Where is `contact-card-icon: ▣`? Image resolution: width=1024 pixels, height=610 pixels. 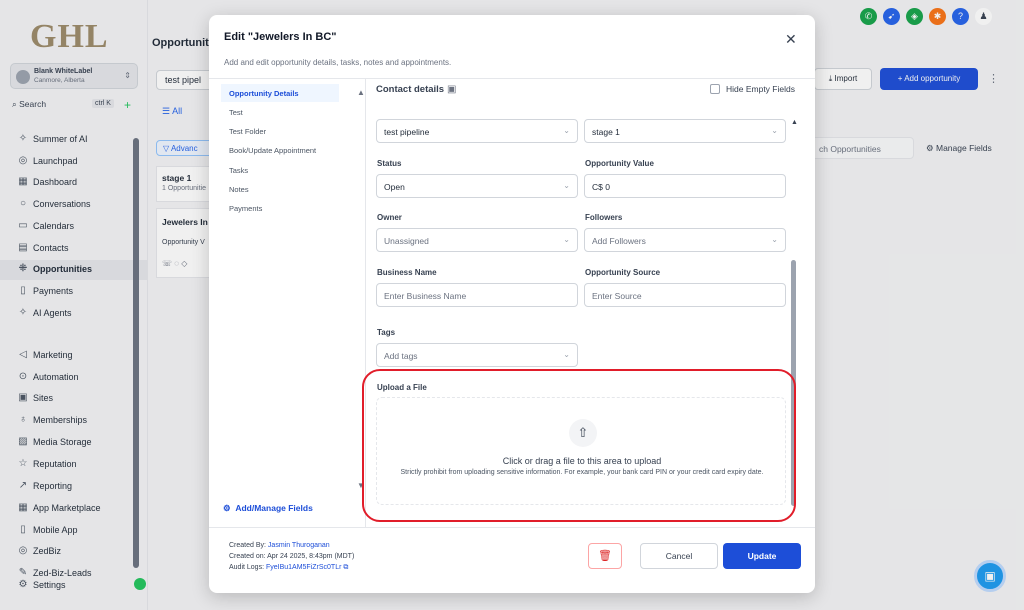
contact-card-icon: ▣ is located at coordinates (452, 89).